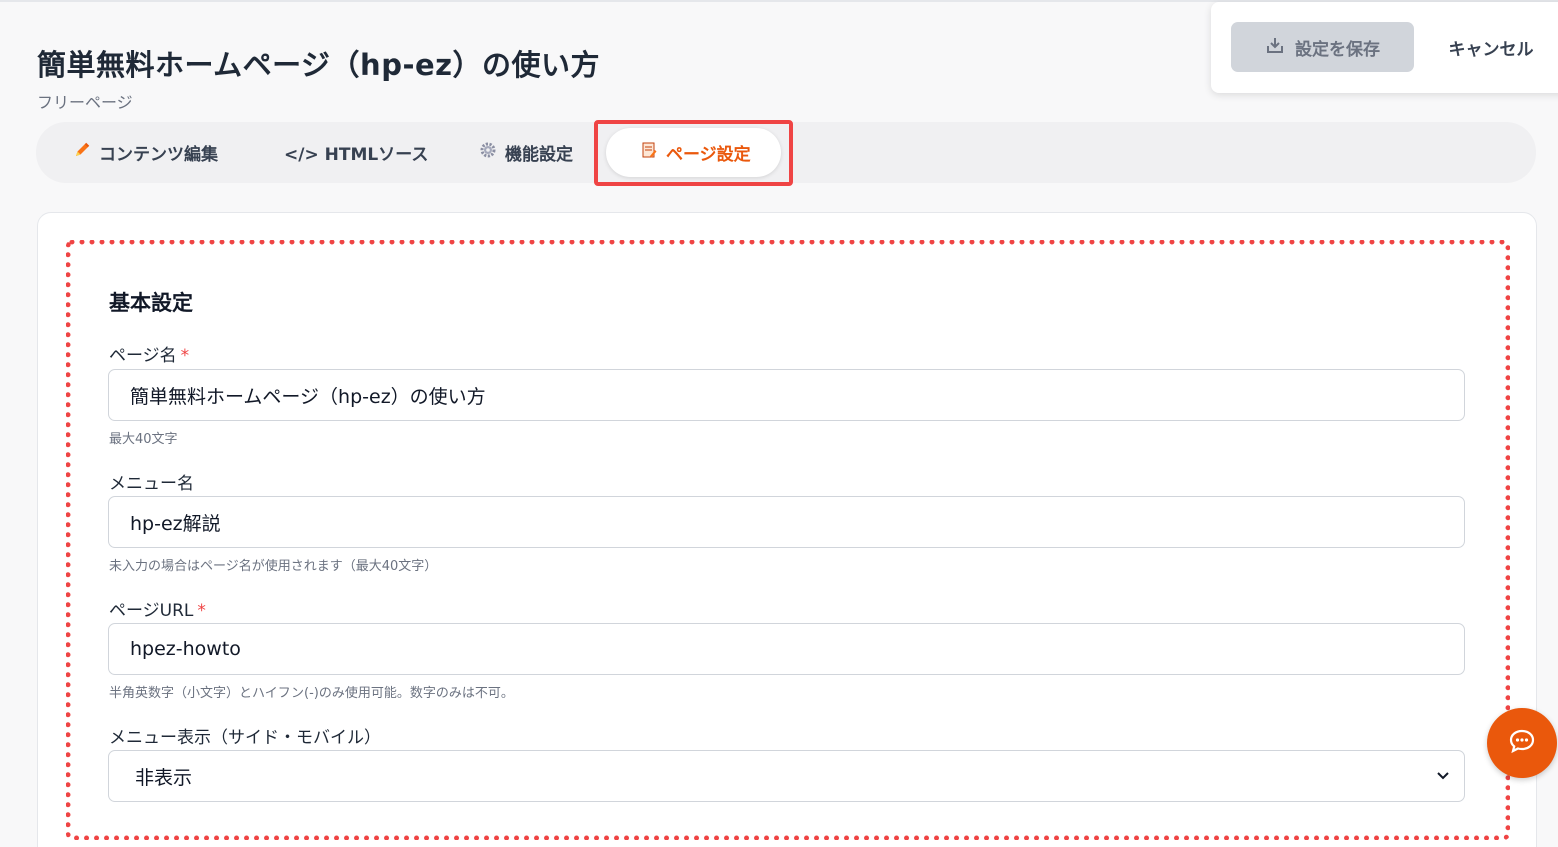 The image size is (1558, 847). I want to click on tab-html-source: </> HTMLソース, so click(356, 152).